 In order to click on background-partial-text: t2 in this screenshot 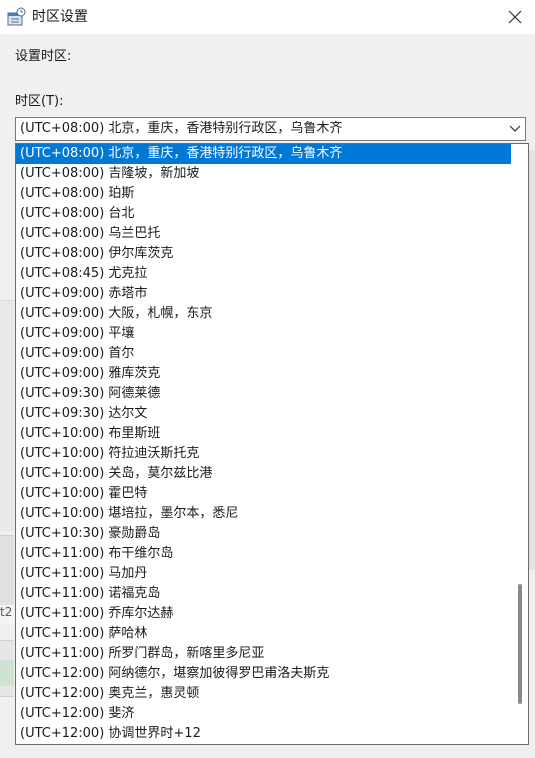, I will do `click(7, 615)`.